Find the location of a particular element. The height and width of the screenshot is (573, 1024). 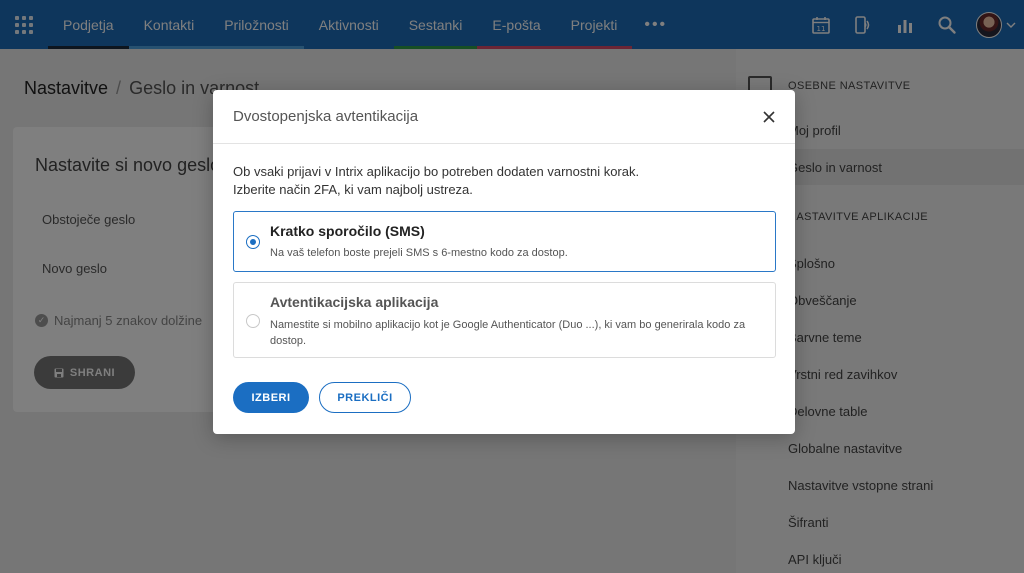

close-icon is located at coordinates (769, 117).